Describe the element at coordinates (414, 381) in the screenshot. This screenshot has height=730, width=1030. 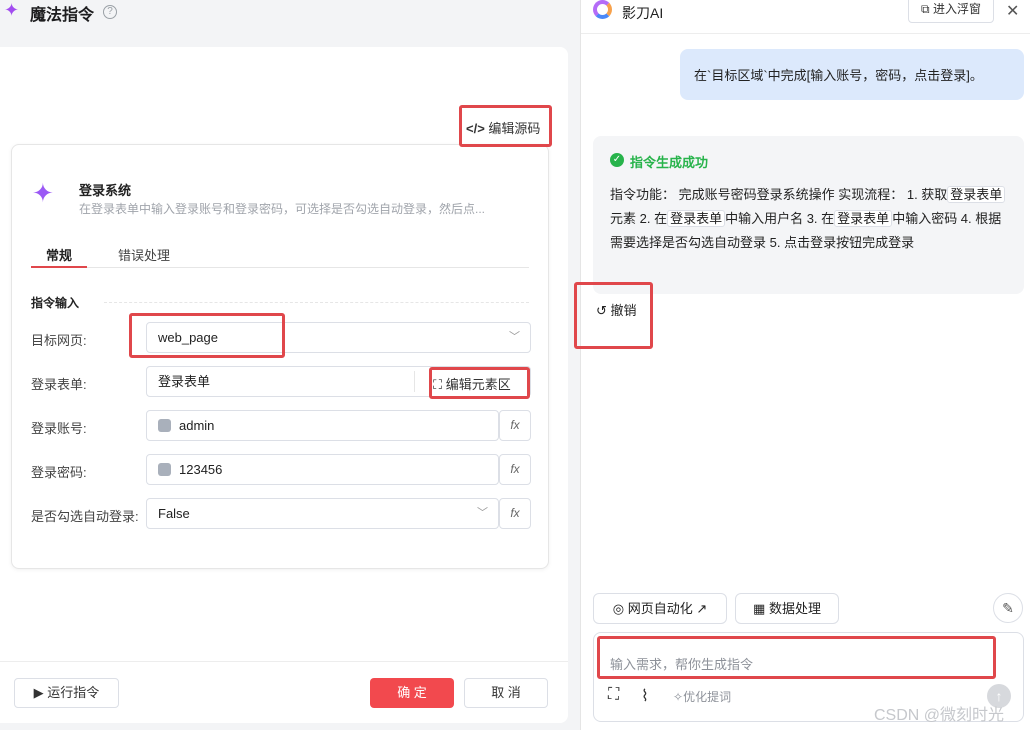
I see `field-divider` at that location.